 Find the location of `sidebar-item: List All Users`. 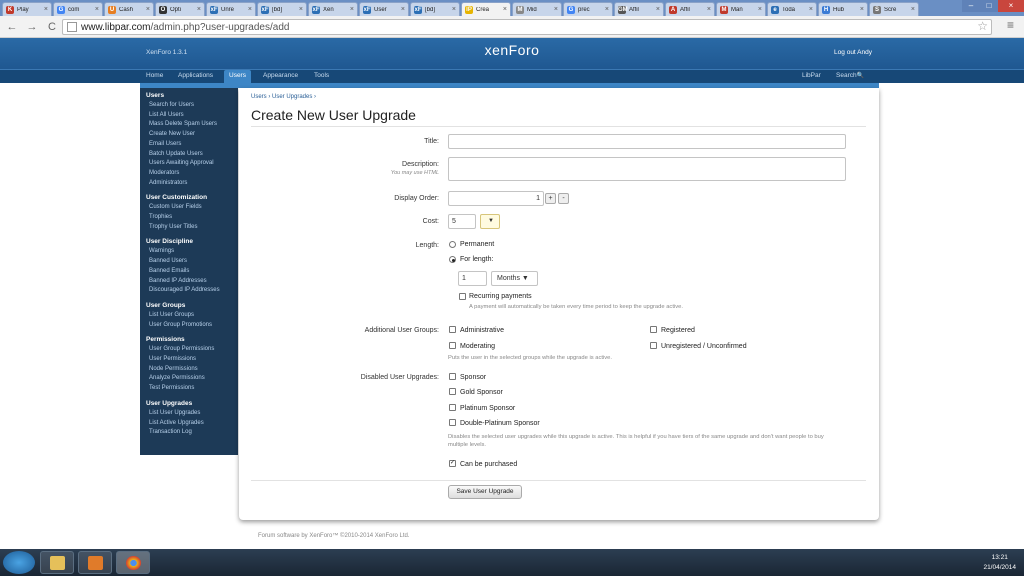

sidebar-item: List All Users is located at coordinates (192, 116).